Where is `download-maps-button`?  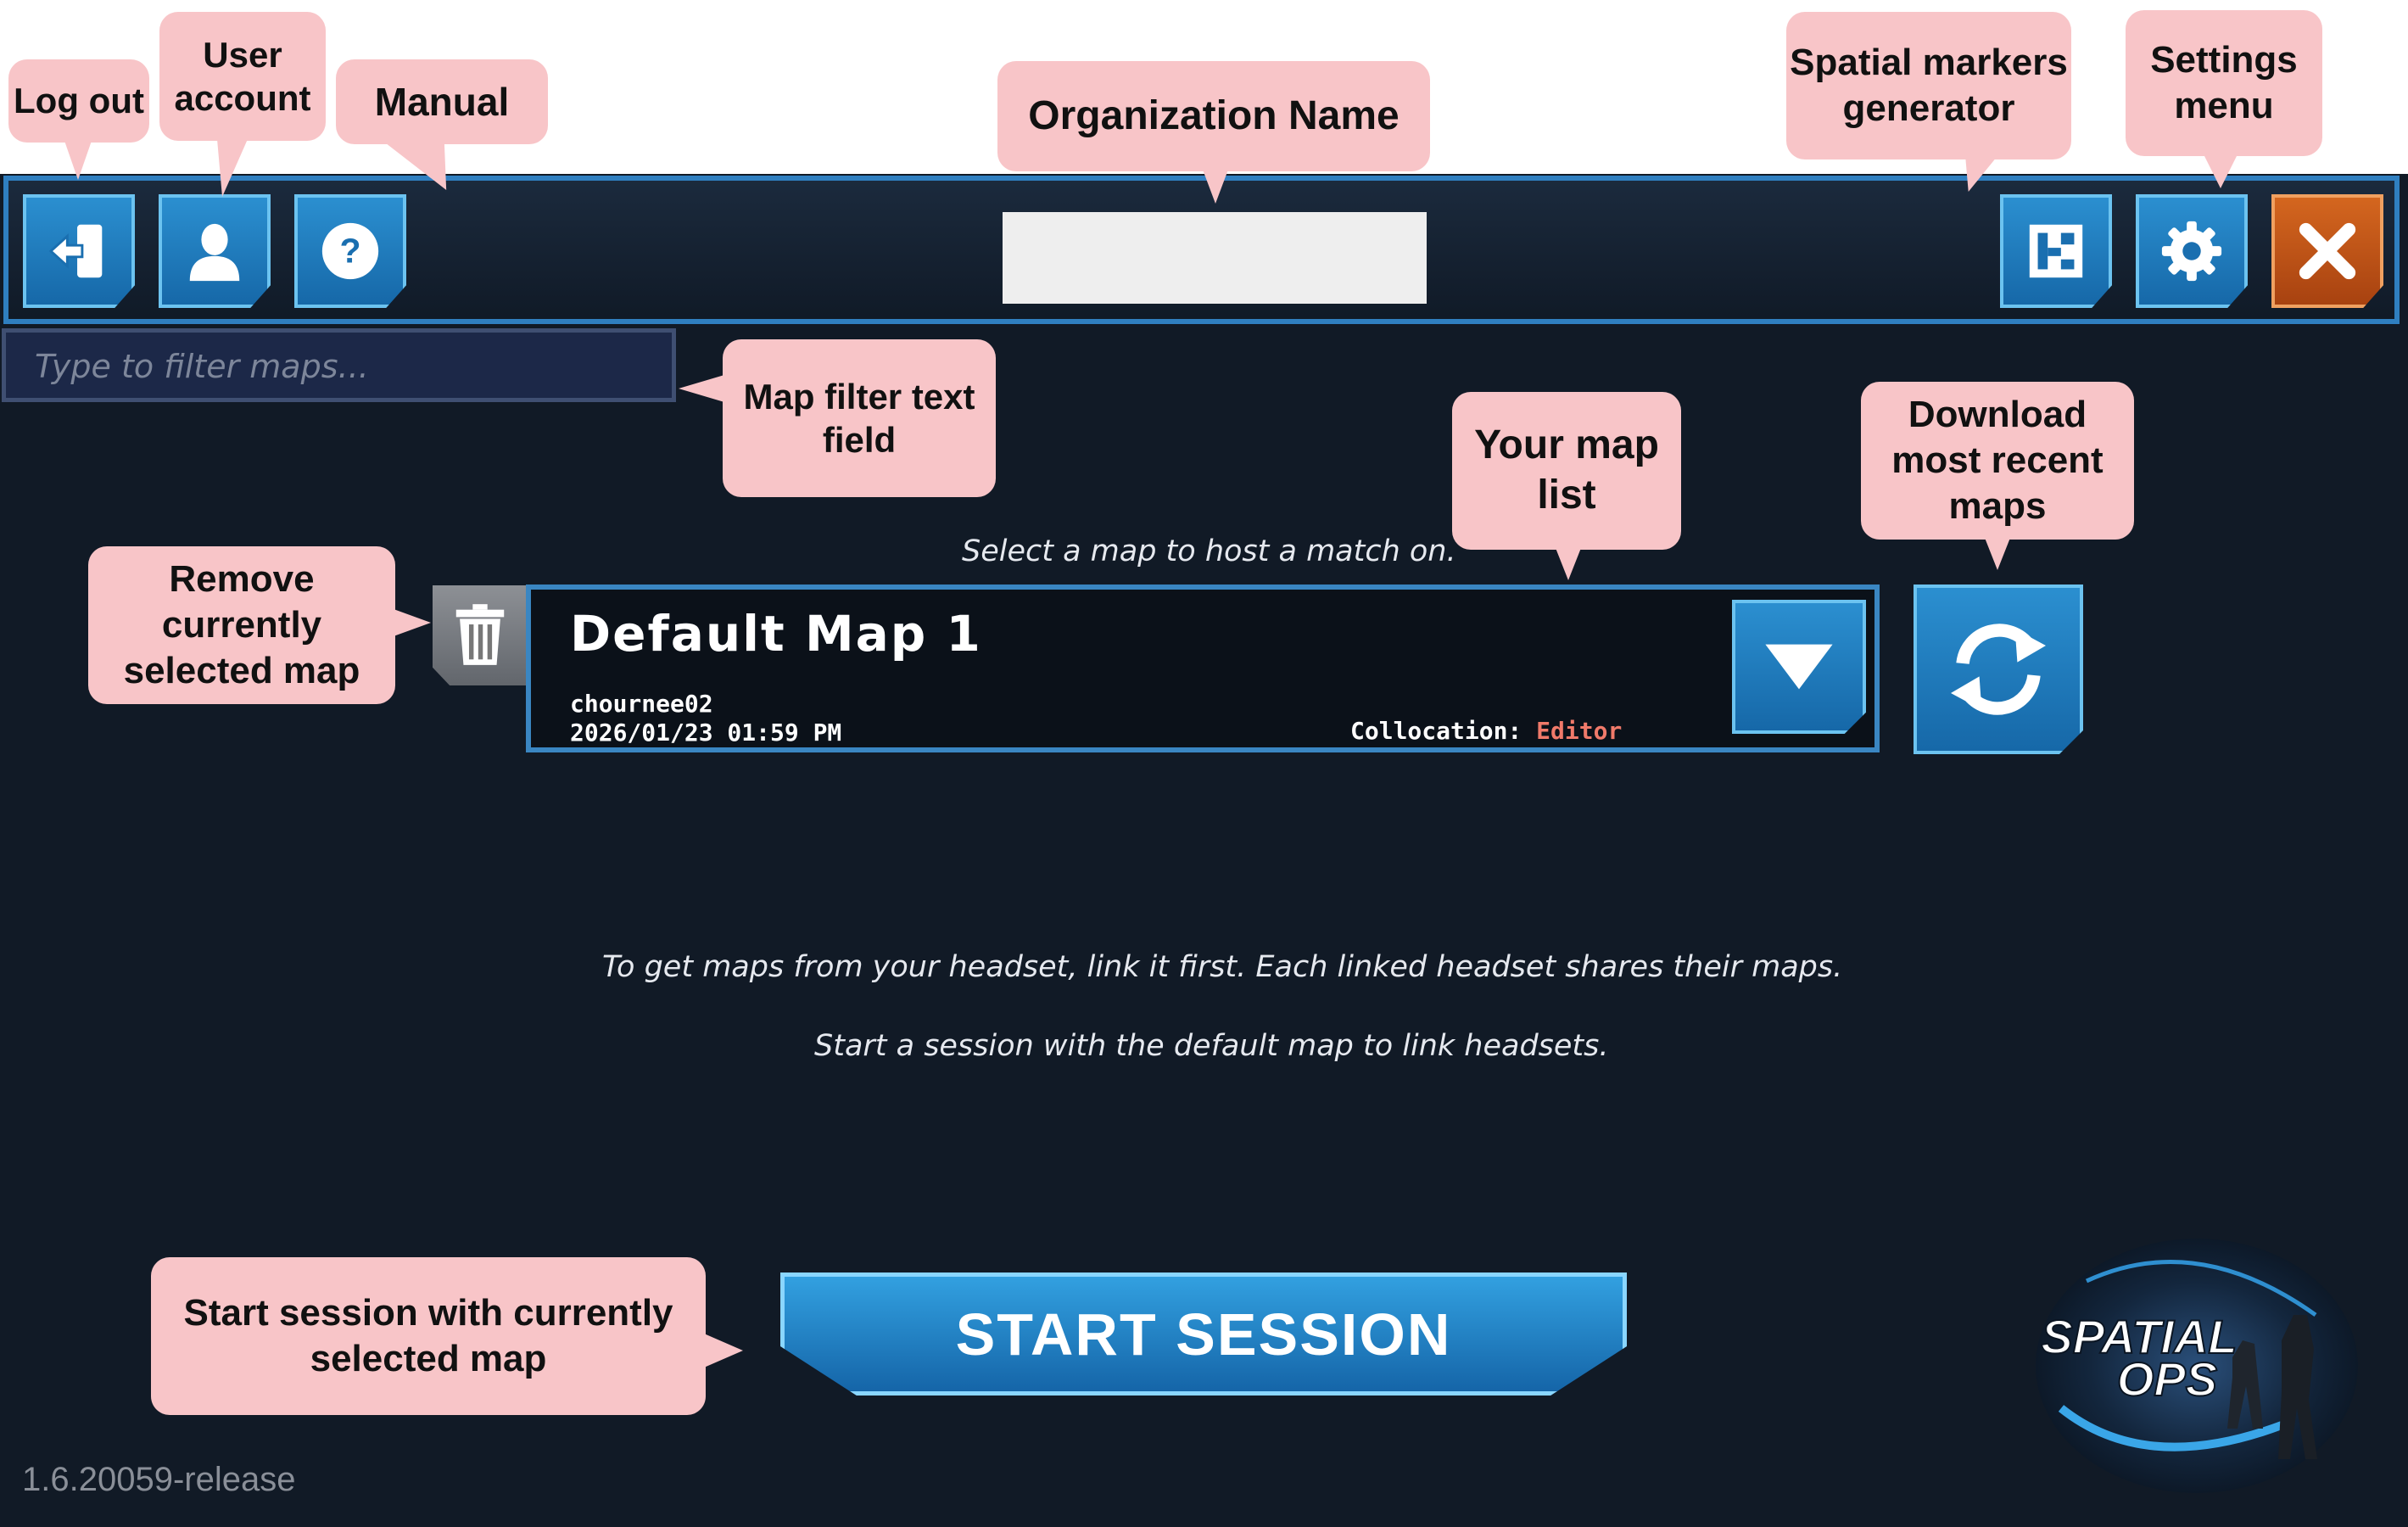 download-maps-button is located at coordinates (1998, 670).